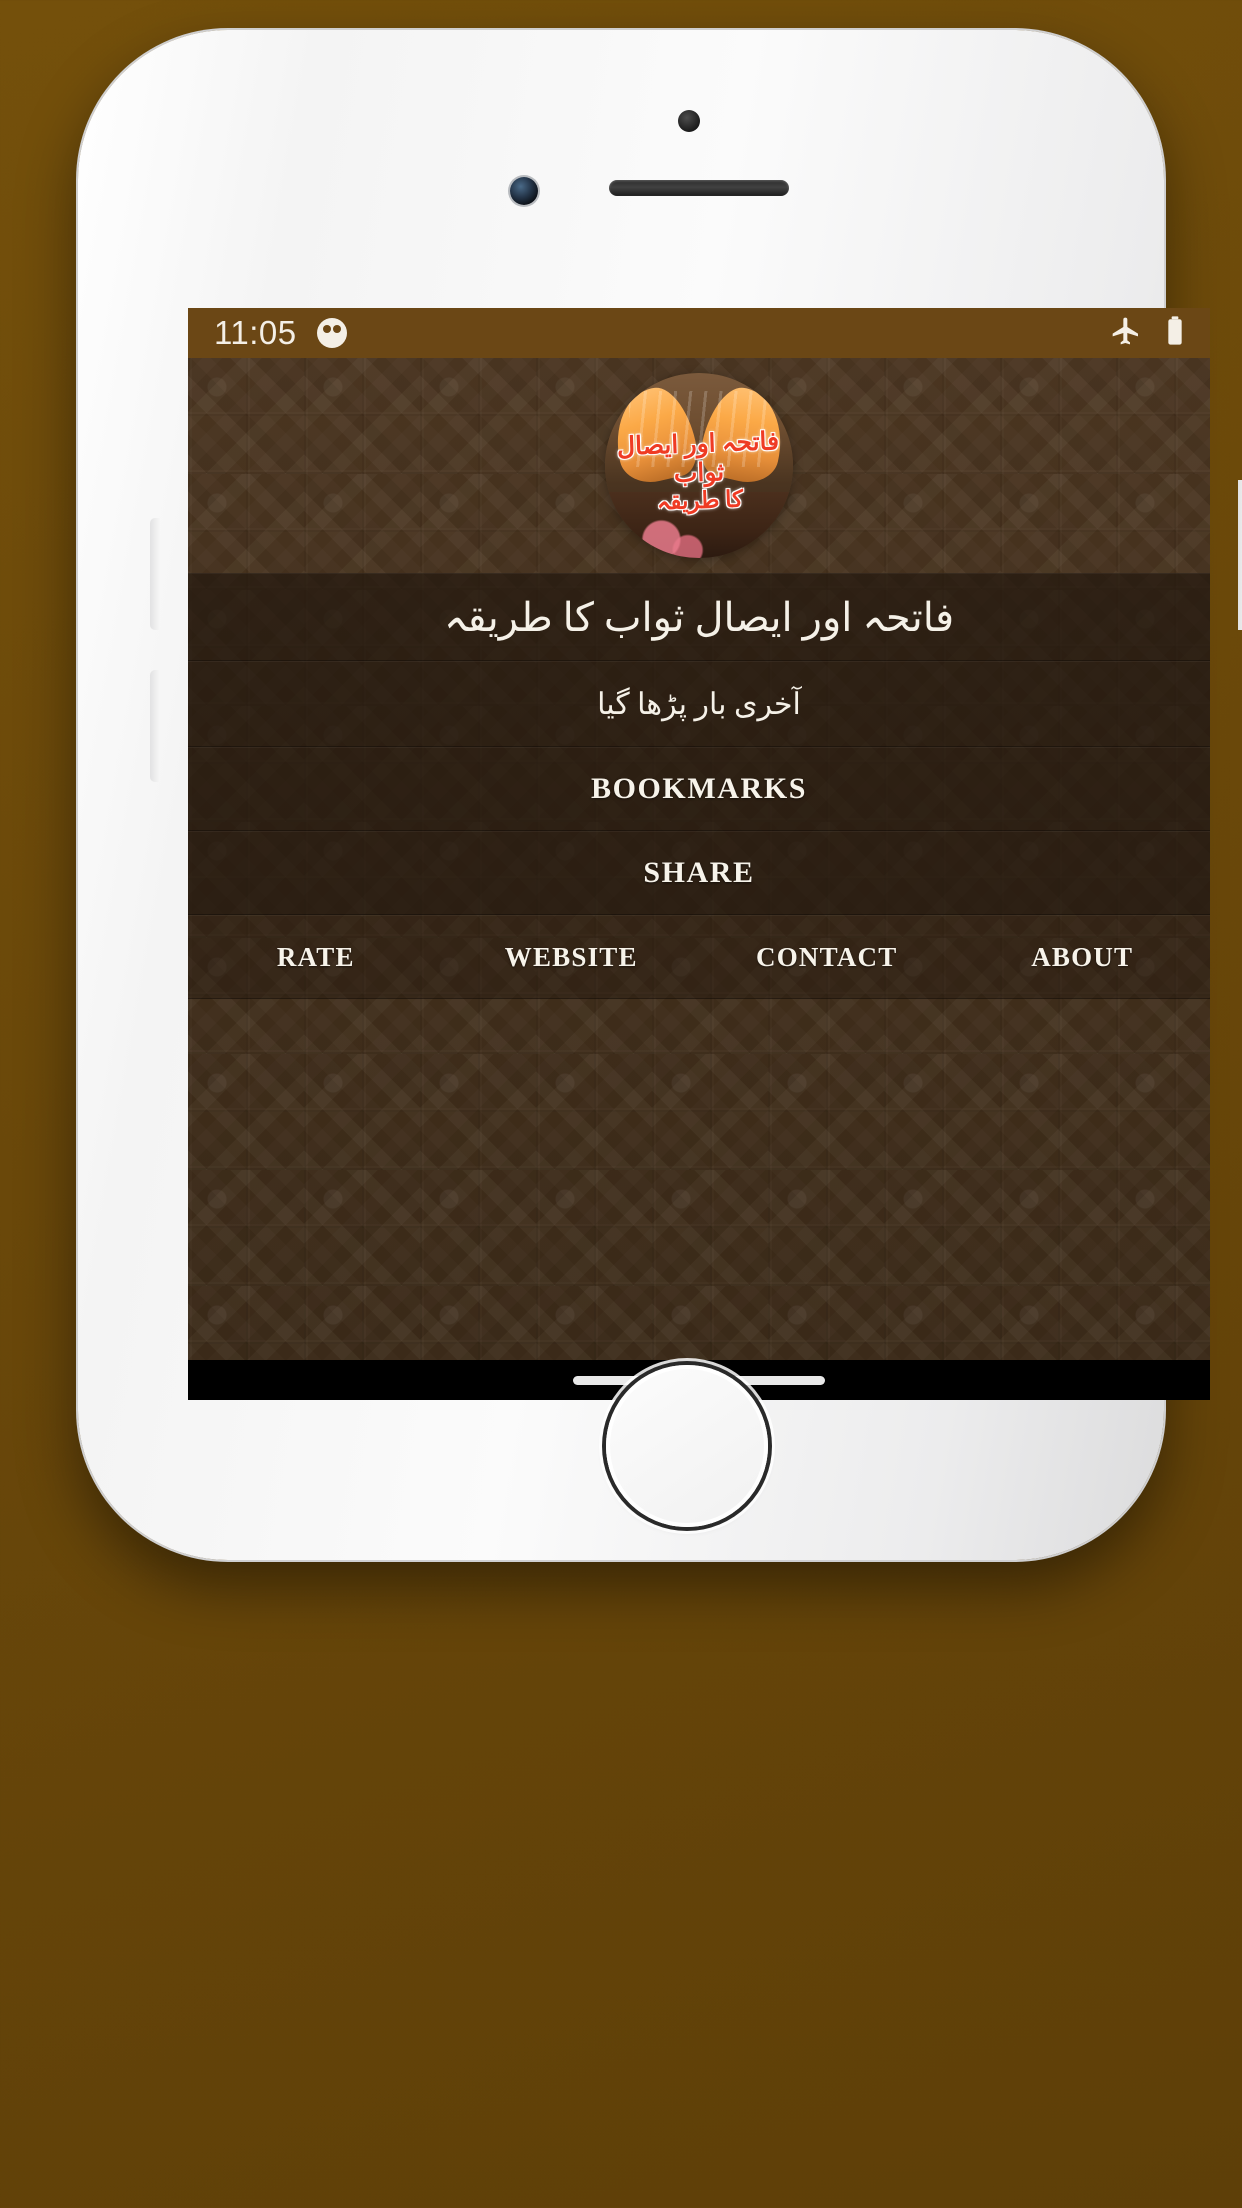 The height and width of the screenshot is (2208, 1242). What do you see at coordinates (699, 188) in the screenshot?
I see `earpiece-speaker` at bounding box center [699, 188].